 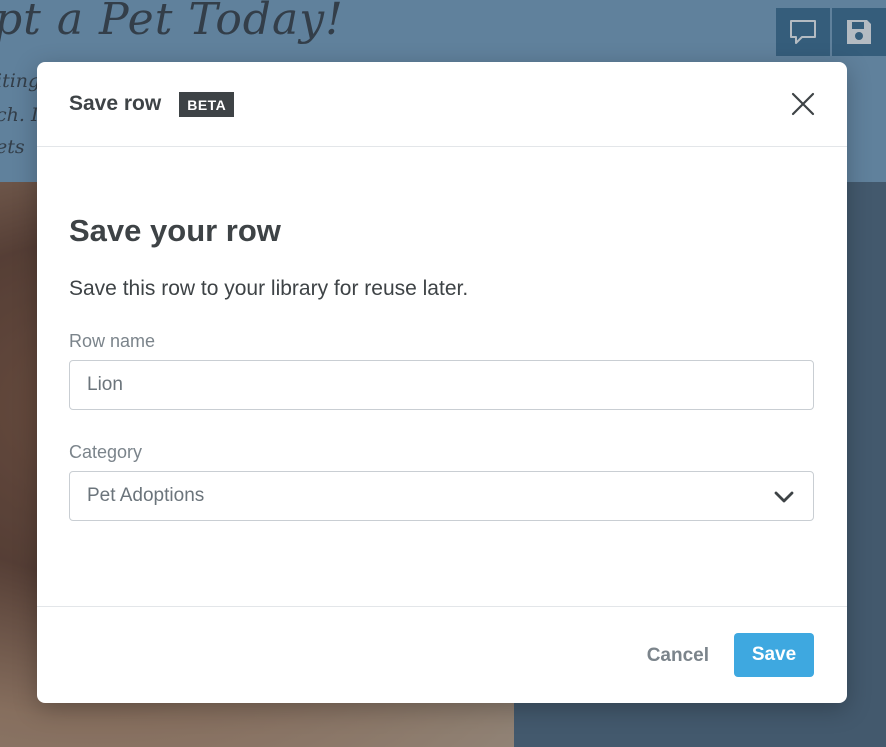 What do you see at coordinates (207, 104) in the screenshot?
I see `beta-badge: BETA` at bounding box center [207, 104].